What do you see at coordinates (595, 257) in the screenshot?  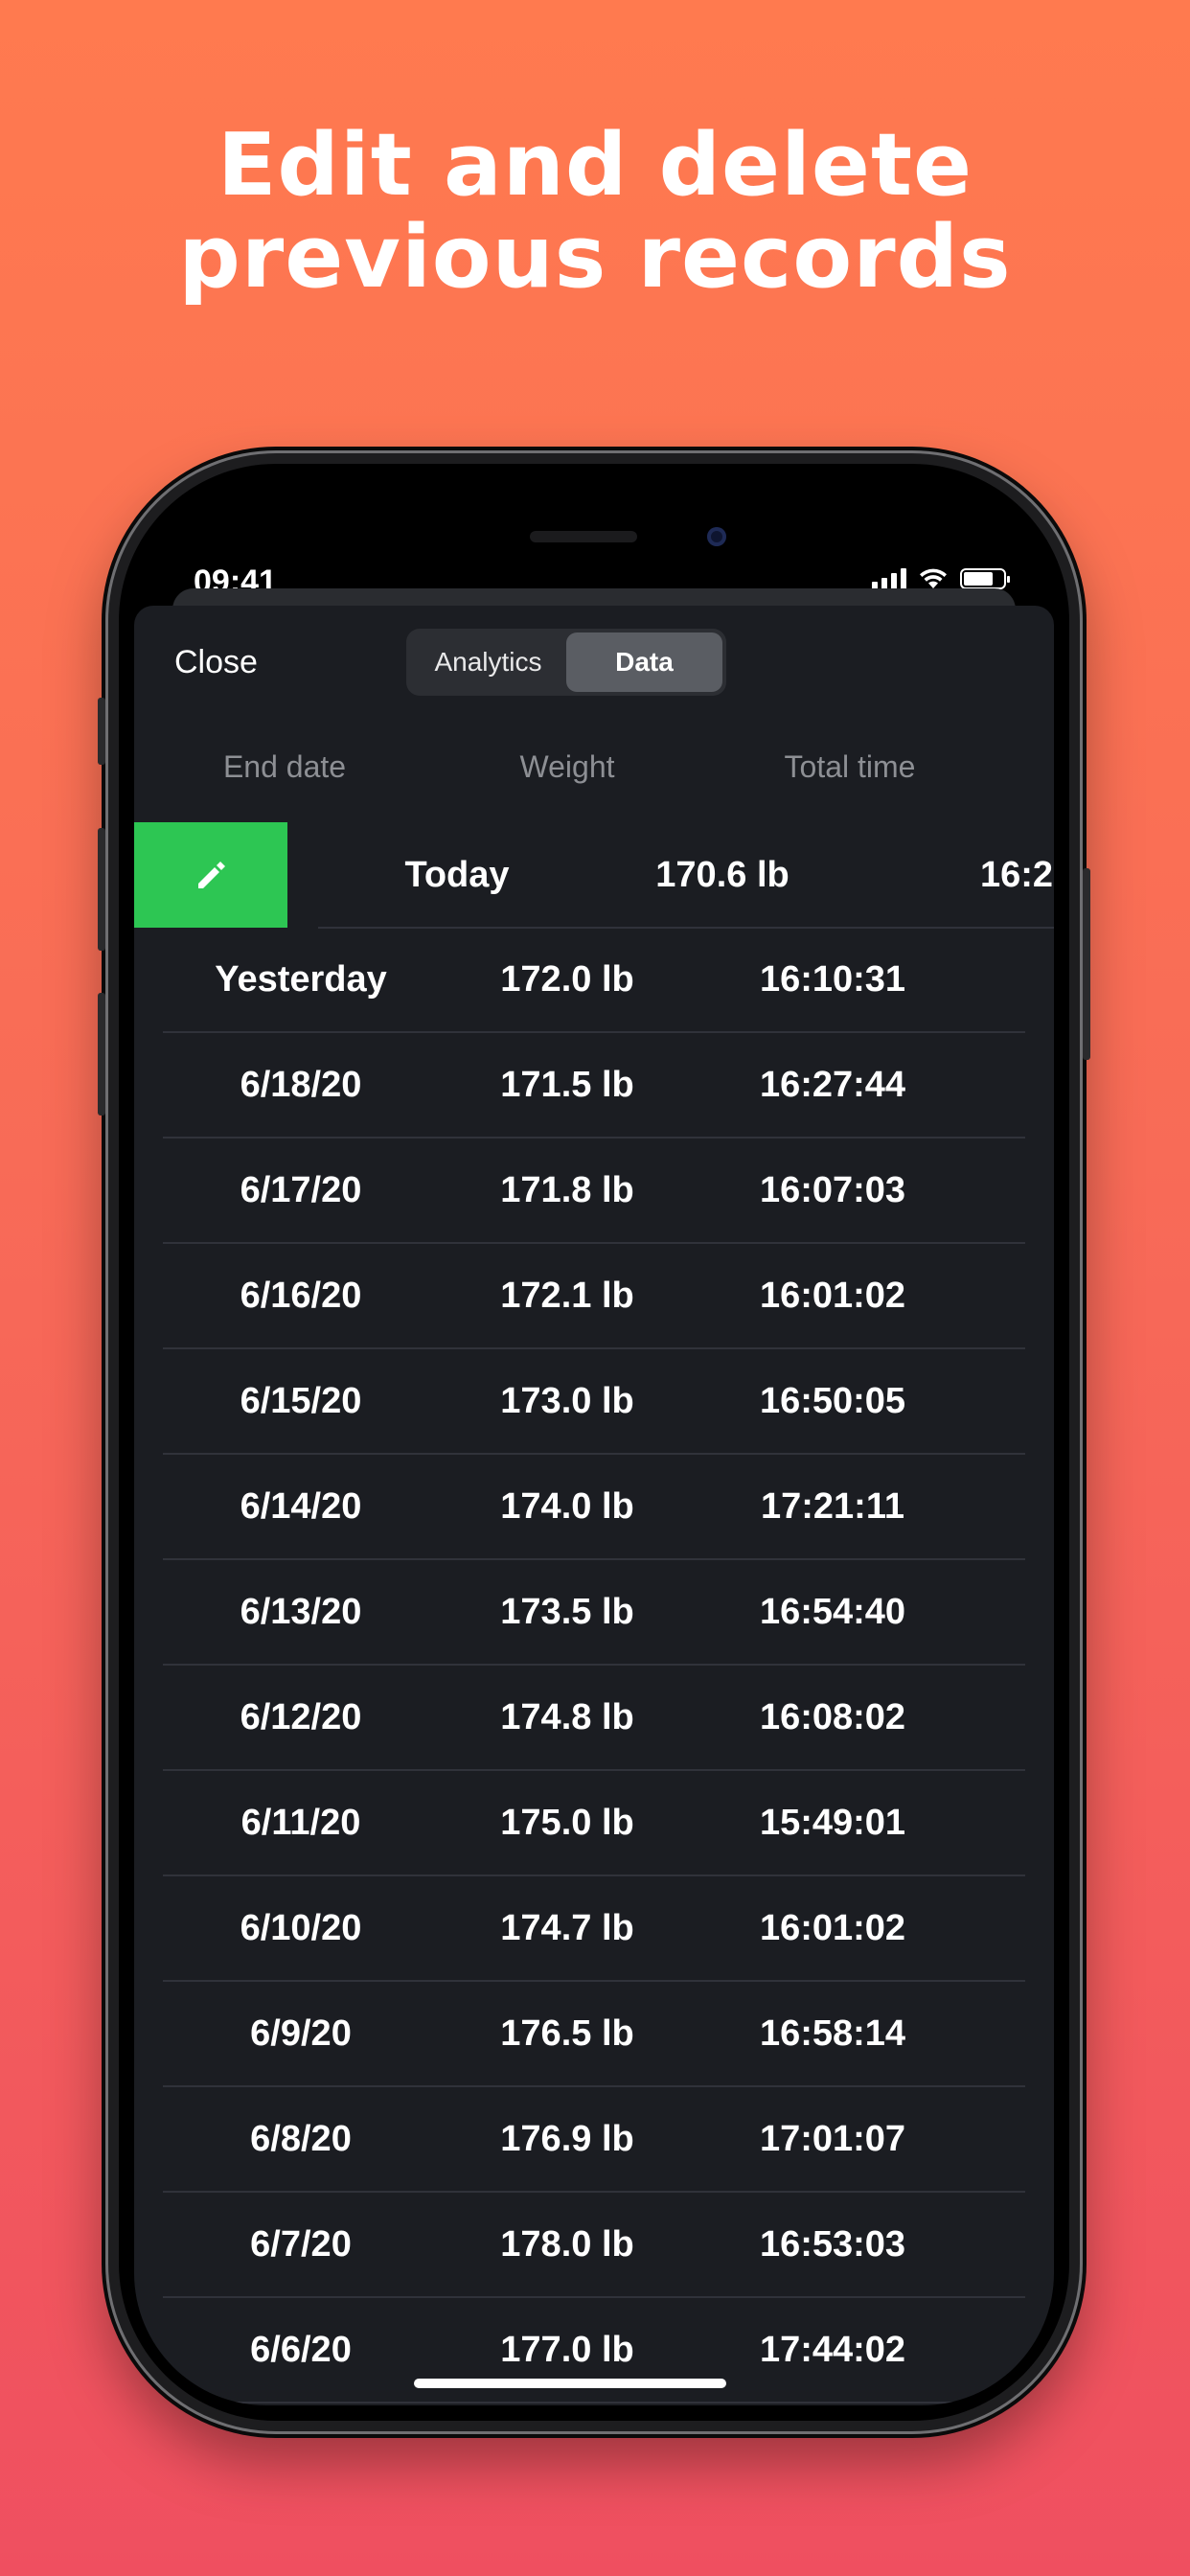 I see `headline-line-2: previous records` at bounding box center [595, 257].